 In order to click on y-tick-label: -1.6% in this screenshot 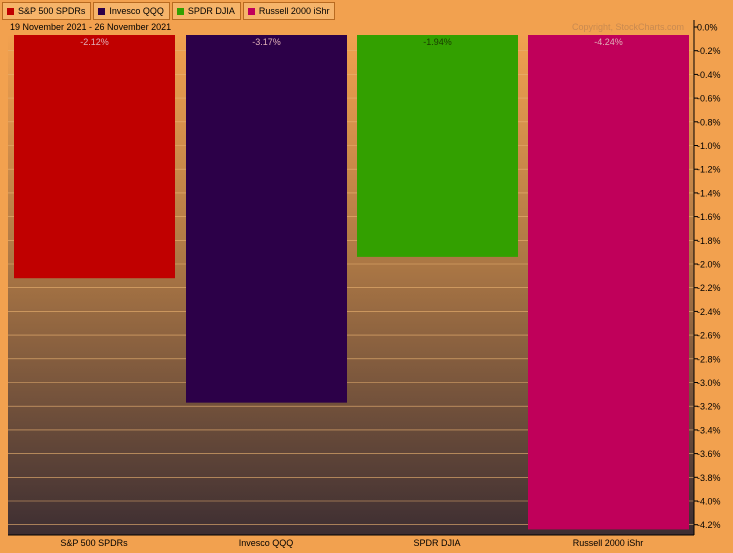, I will do `click(709, 217)`.